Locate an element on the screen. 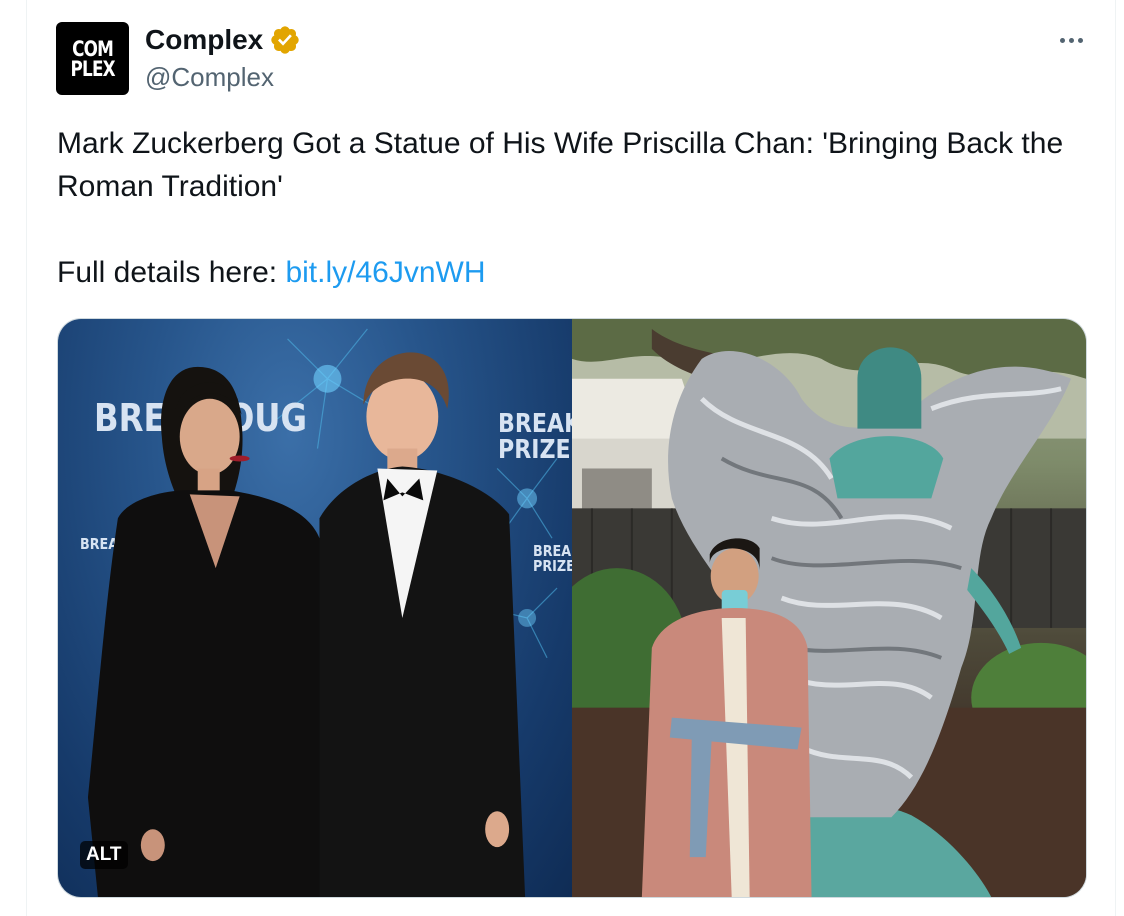  tweet-details-line: Full details here: bit.ly/46JvnWH is located at coordinates (572, 272).